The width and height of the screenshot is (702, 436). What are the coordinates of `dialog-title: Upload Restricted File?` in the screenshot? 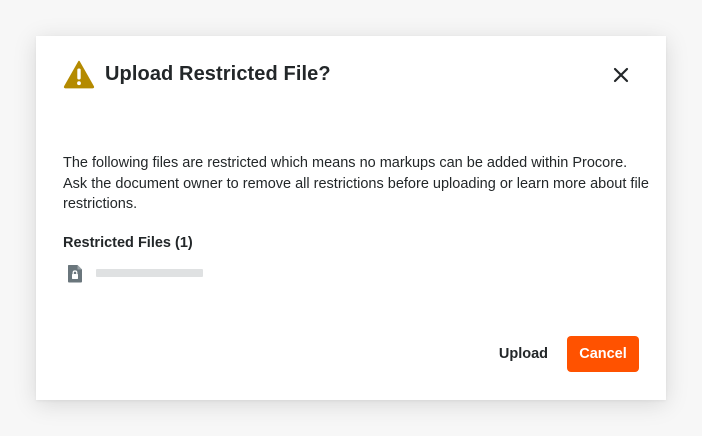 It's located at (218, 73).